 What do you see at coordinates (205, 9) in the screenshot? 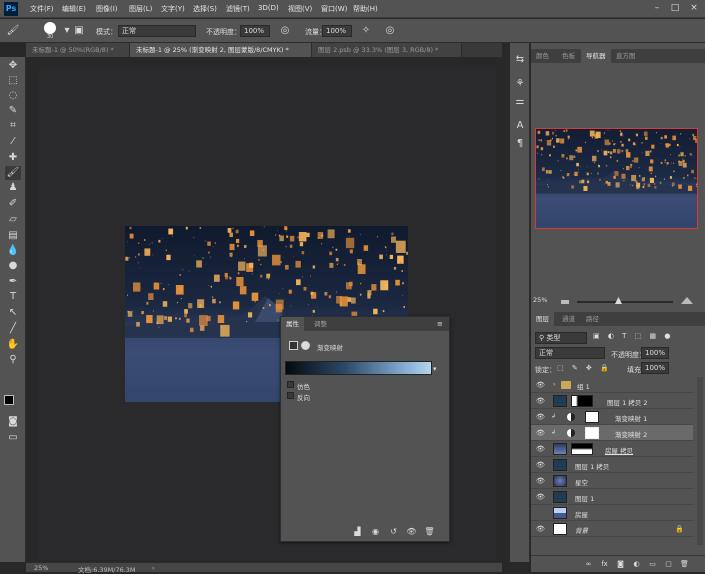
I see `menu-select: 选择(S)` at bounding box center [205, 9].